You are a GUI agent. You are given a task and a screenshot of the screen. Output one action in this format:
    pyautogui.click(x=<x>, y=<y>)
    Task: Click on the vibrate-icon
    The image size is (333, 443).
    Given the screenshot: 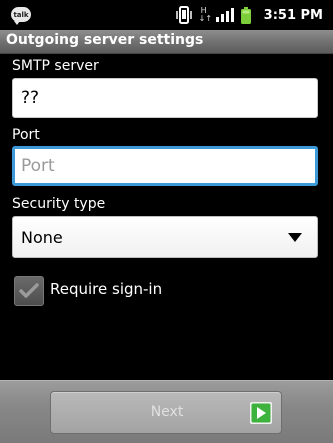 What is the action you would take?
    pyautogui.click(x=183, y=15)
    